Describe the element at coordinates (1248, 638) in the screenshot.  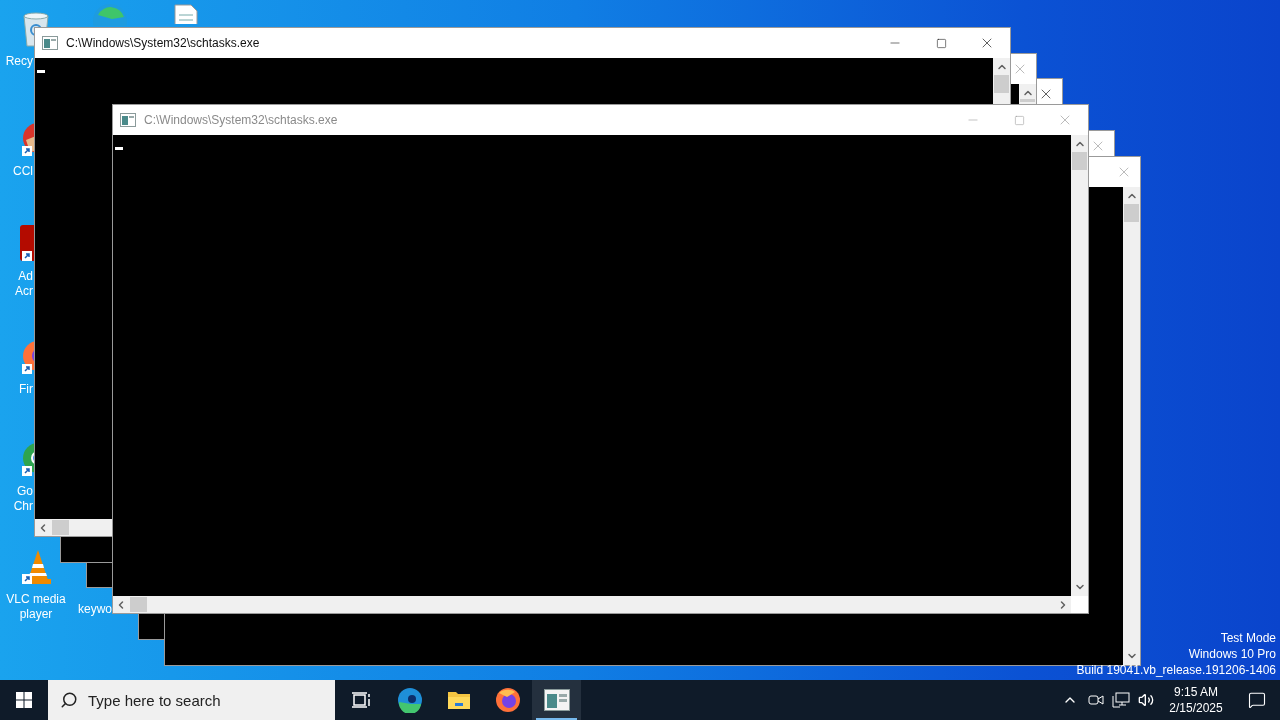
I see `system-note: Test Mode` at that location.